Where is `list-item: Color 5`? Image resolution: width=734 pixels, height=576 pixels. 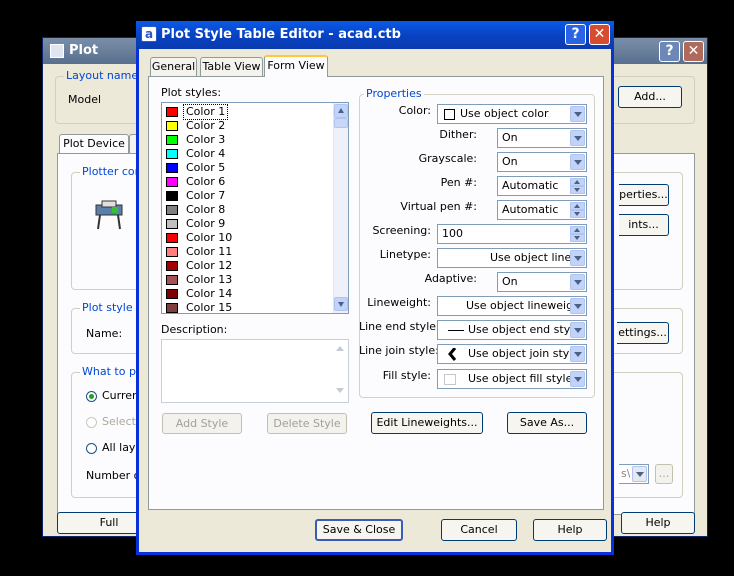
list-item: Color 5 is located at coordinates (248, 168).